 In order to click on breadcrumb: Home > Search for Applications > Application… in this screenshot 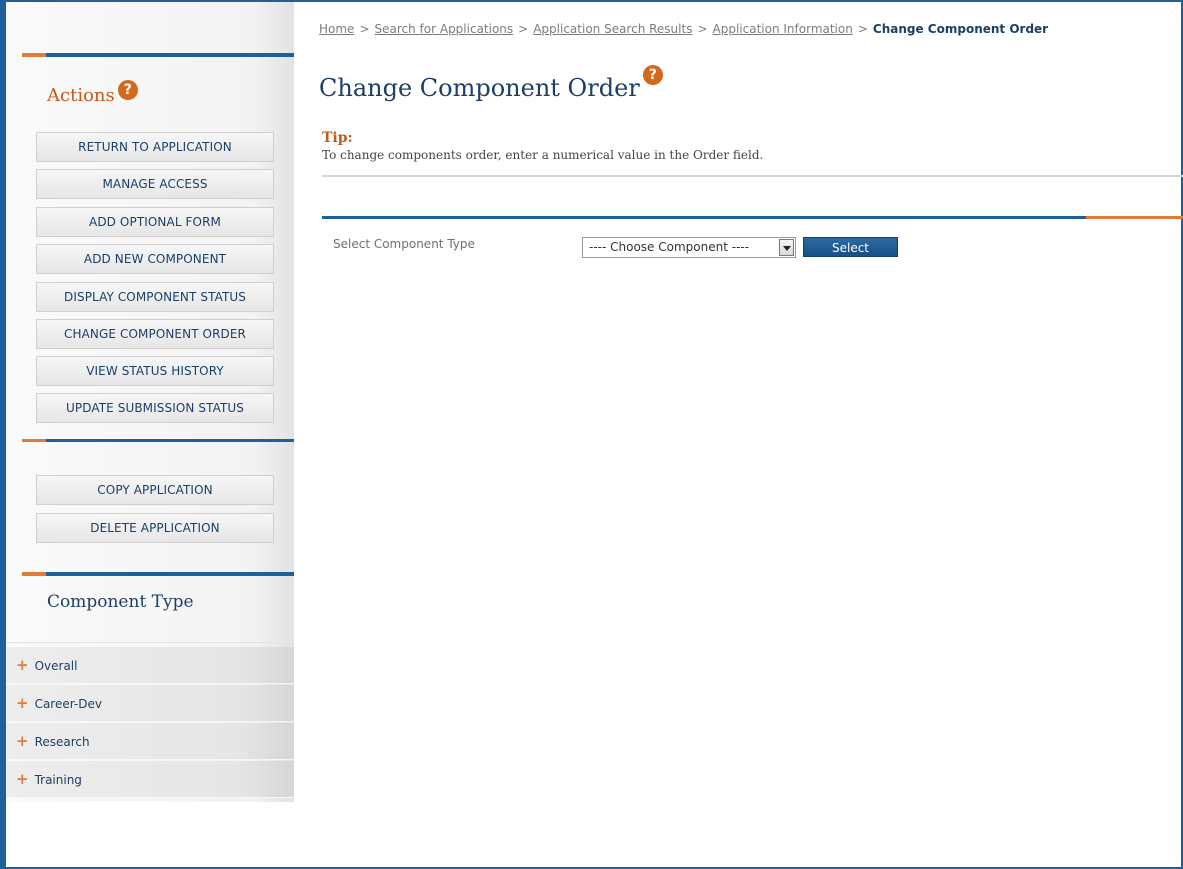, I will do `click(683, 29)`.